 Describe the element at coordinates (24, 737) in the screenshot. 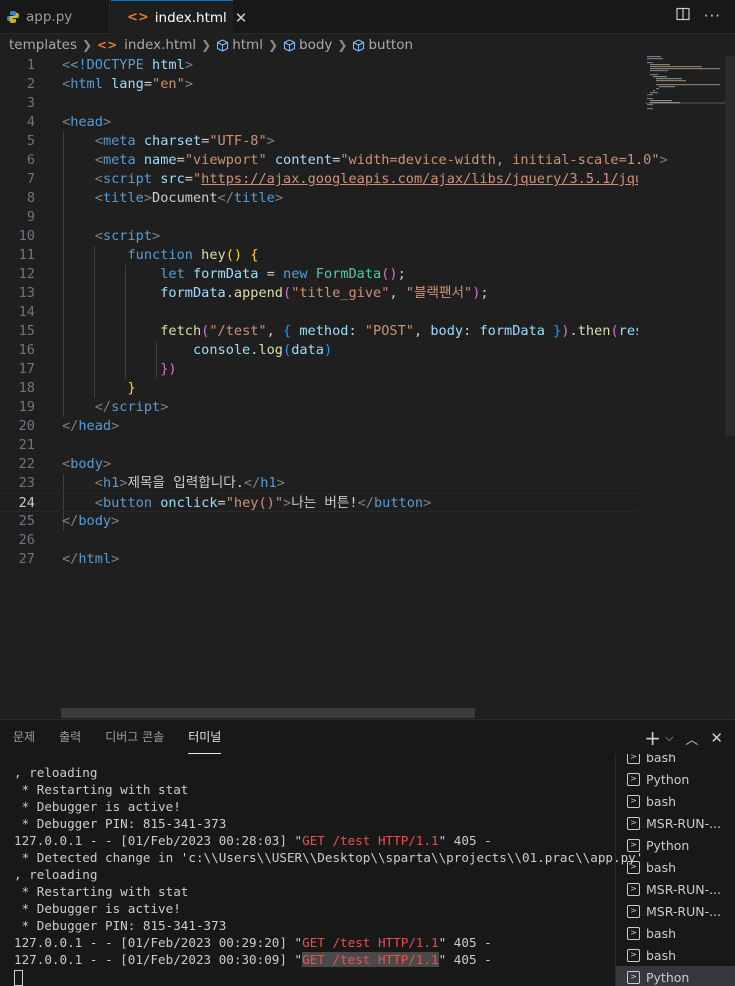

I see `tab-problems: 문제` at that location.